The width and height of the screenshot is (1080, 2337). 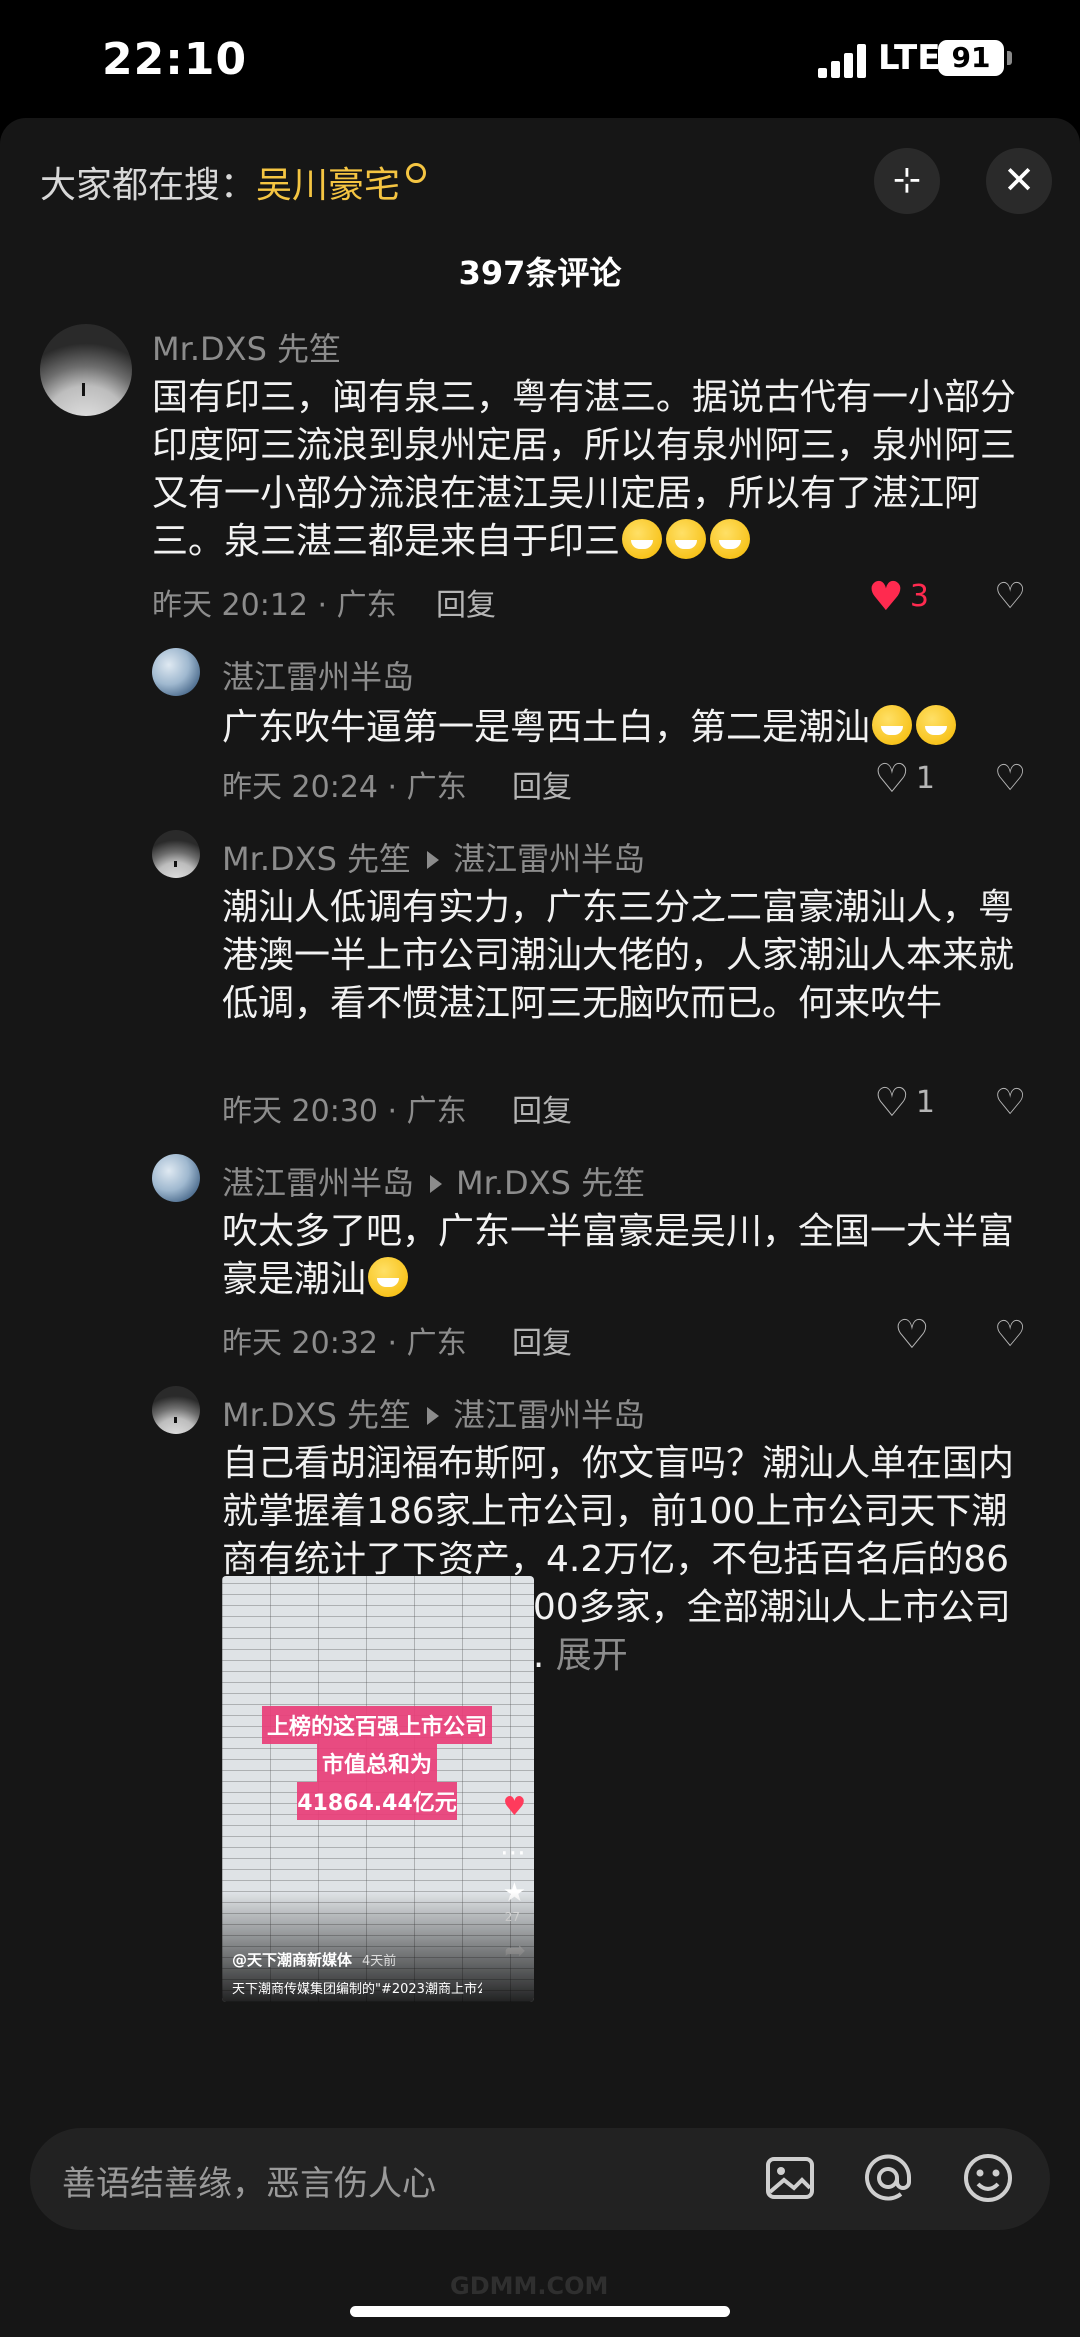 What do you see at coordinates (416, 173) in the screenshot?
I see `search-icon` at bounding box center [416, 173].